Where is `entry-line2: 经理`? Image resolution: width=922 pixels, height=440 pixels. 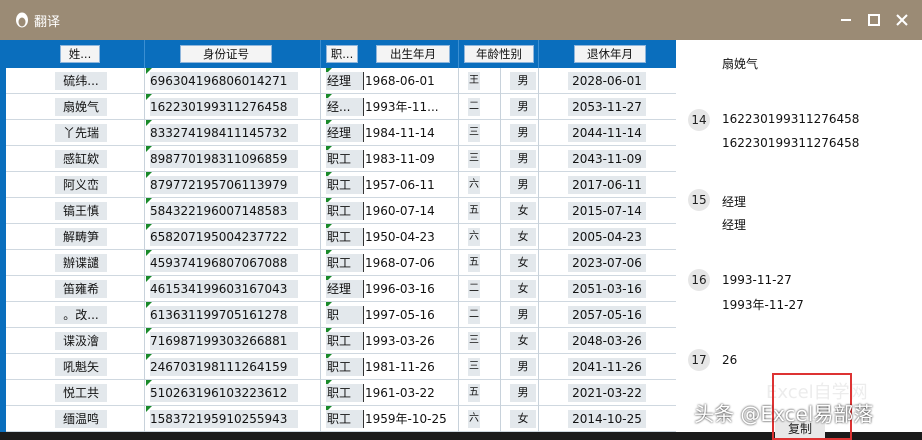
entry-line2: 经理 is located at coordinates (734, 224).